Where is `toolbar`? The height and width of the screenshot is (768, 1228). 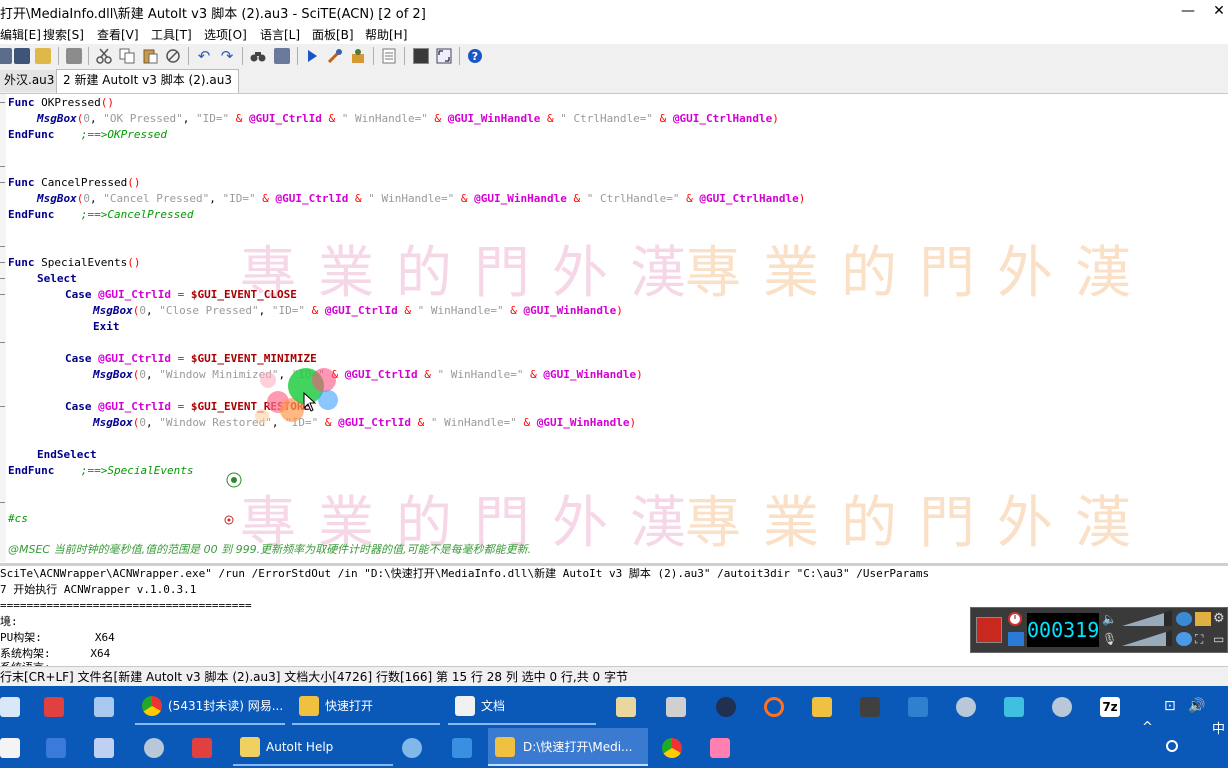 toolbar is located at coordinates (614, 57).